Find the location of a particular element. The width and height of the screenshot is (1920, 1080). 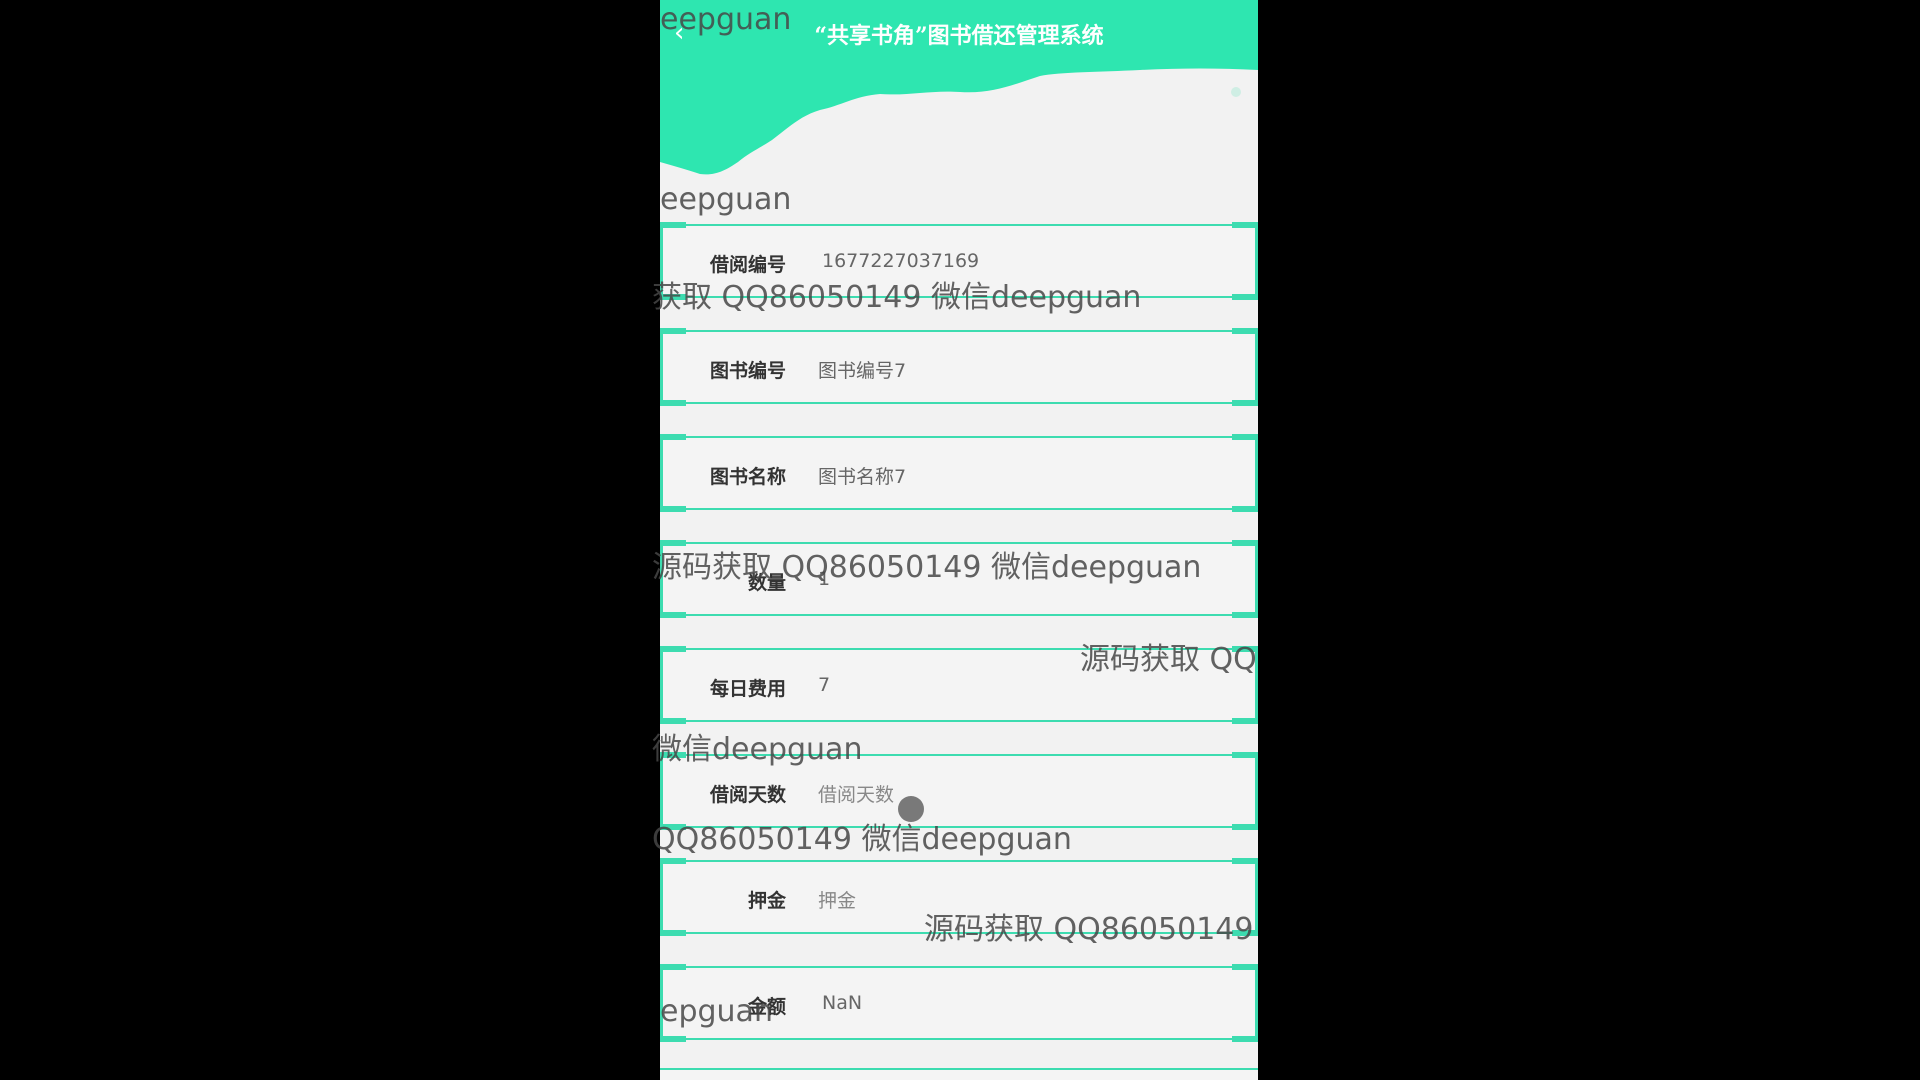

book-id-input: 图书编号7 is located at coordinates (862, 369).